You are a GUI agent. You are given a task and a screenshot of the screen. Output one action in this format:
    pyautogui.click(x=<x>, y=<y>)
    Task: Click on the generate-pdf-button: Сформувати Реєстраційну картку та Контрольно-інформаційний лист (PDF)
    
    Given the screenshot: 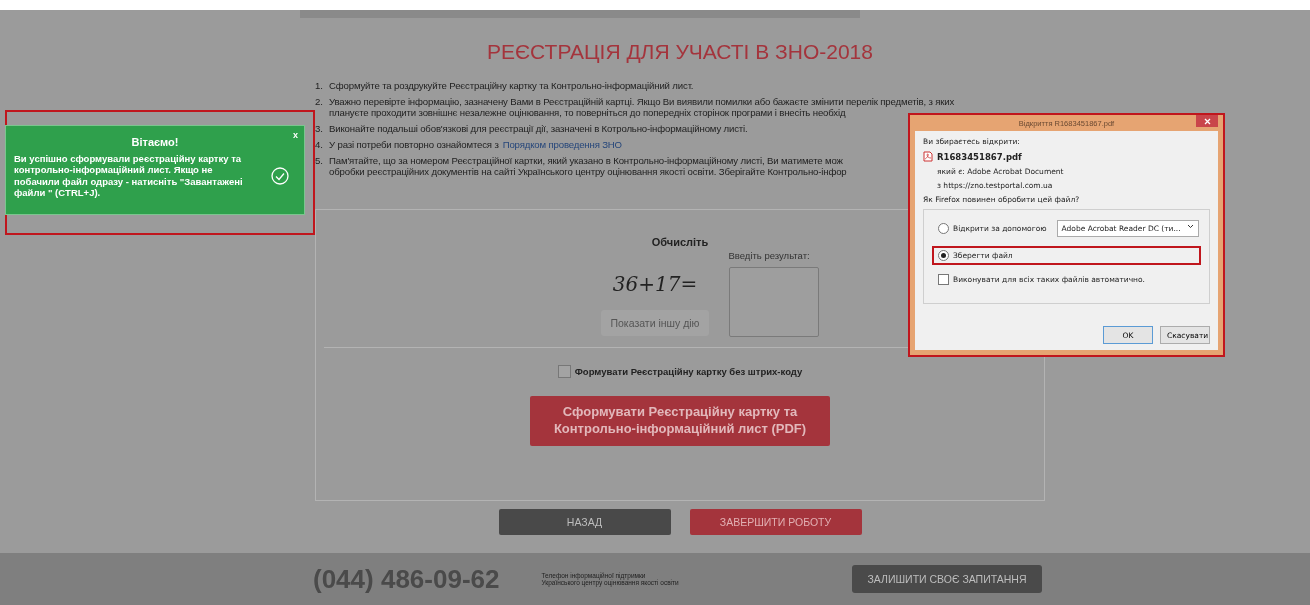 What is the action you would take?
    pyautogui.click(x=680, y=421)
    